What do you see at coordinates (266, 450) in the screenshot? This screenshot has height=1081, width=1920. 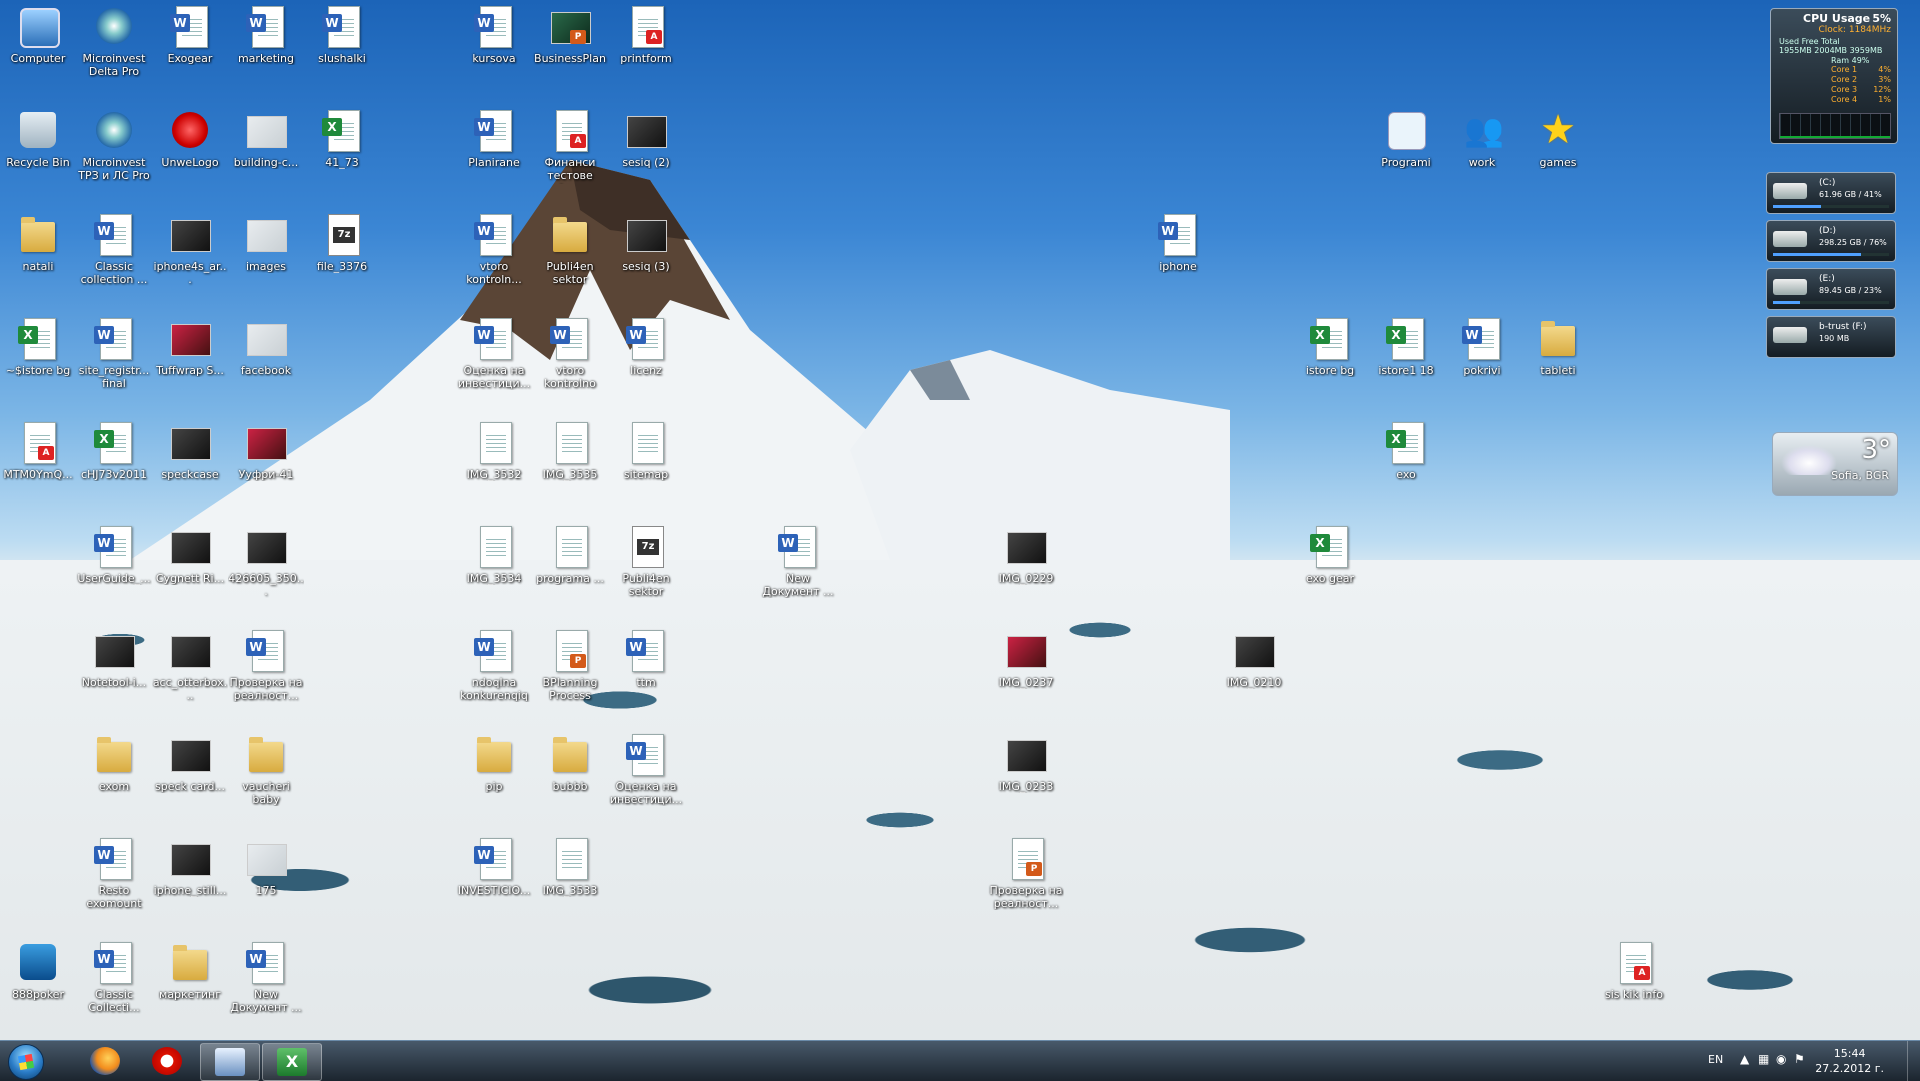 I see `desktop-icon-ууфри-41: Ууфри-41` at bounding box center [266, 450].